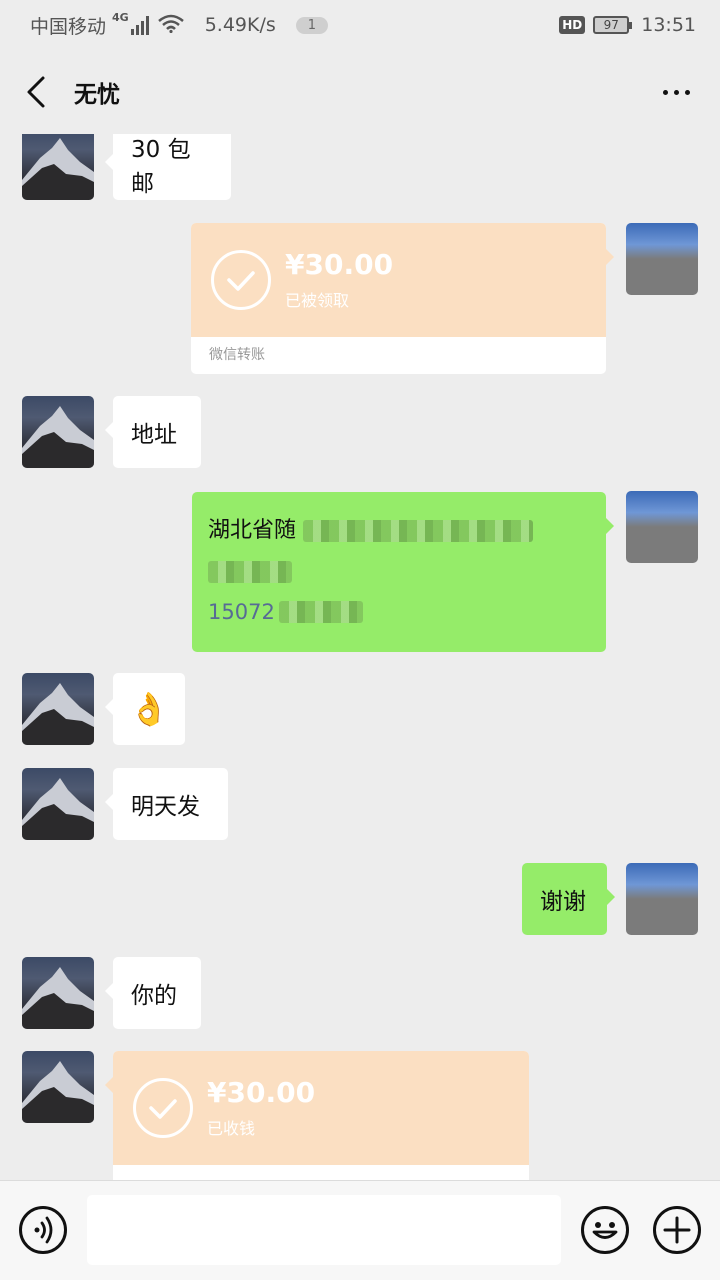 This screenshot has height=1280, width=720. I want to click on message-input, so click(324, 1230).